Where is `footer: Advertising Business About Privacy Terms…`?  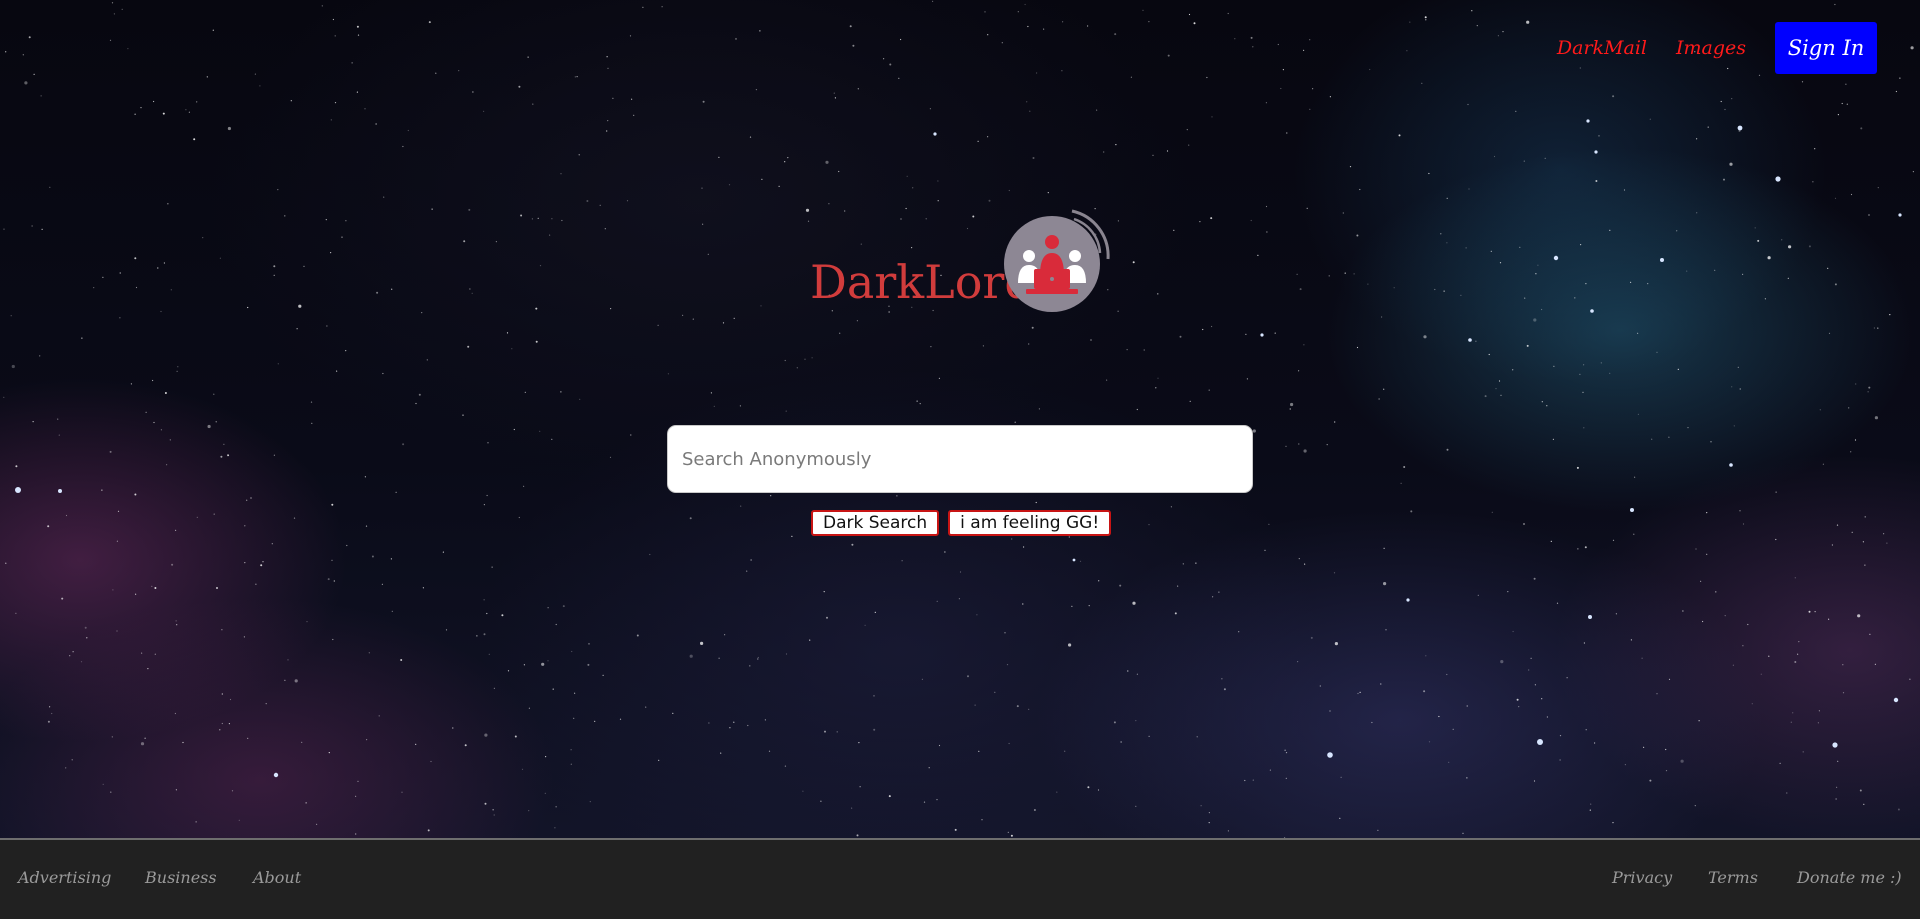 footer: Advertising Business About Privacy Terms… is located at coordinates (960, 878).